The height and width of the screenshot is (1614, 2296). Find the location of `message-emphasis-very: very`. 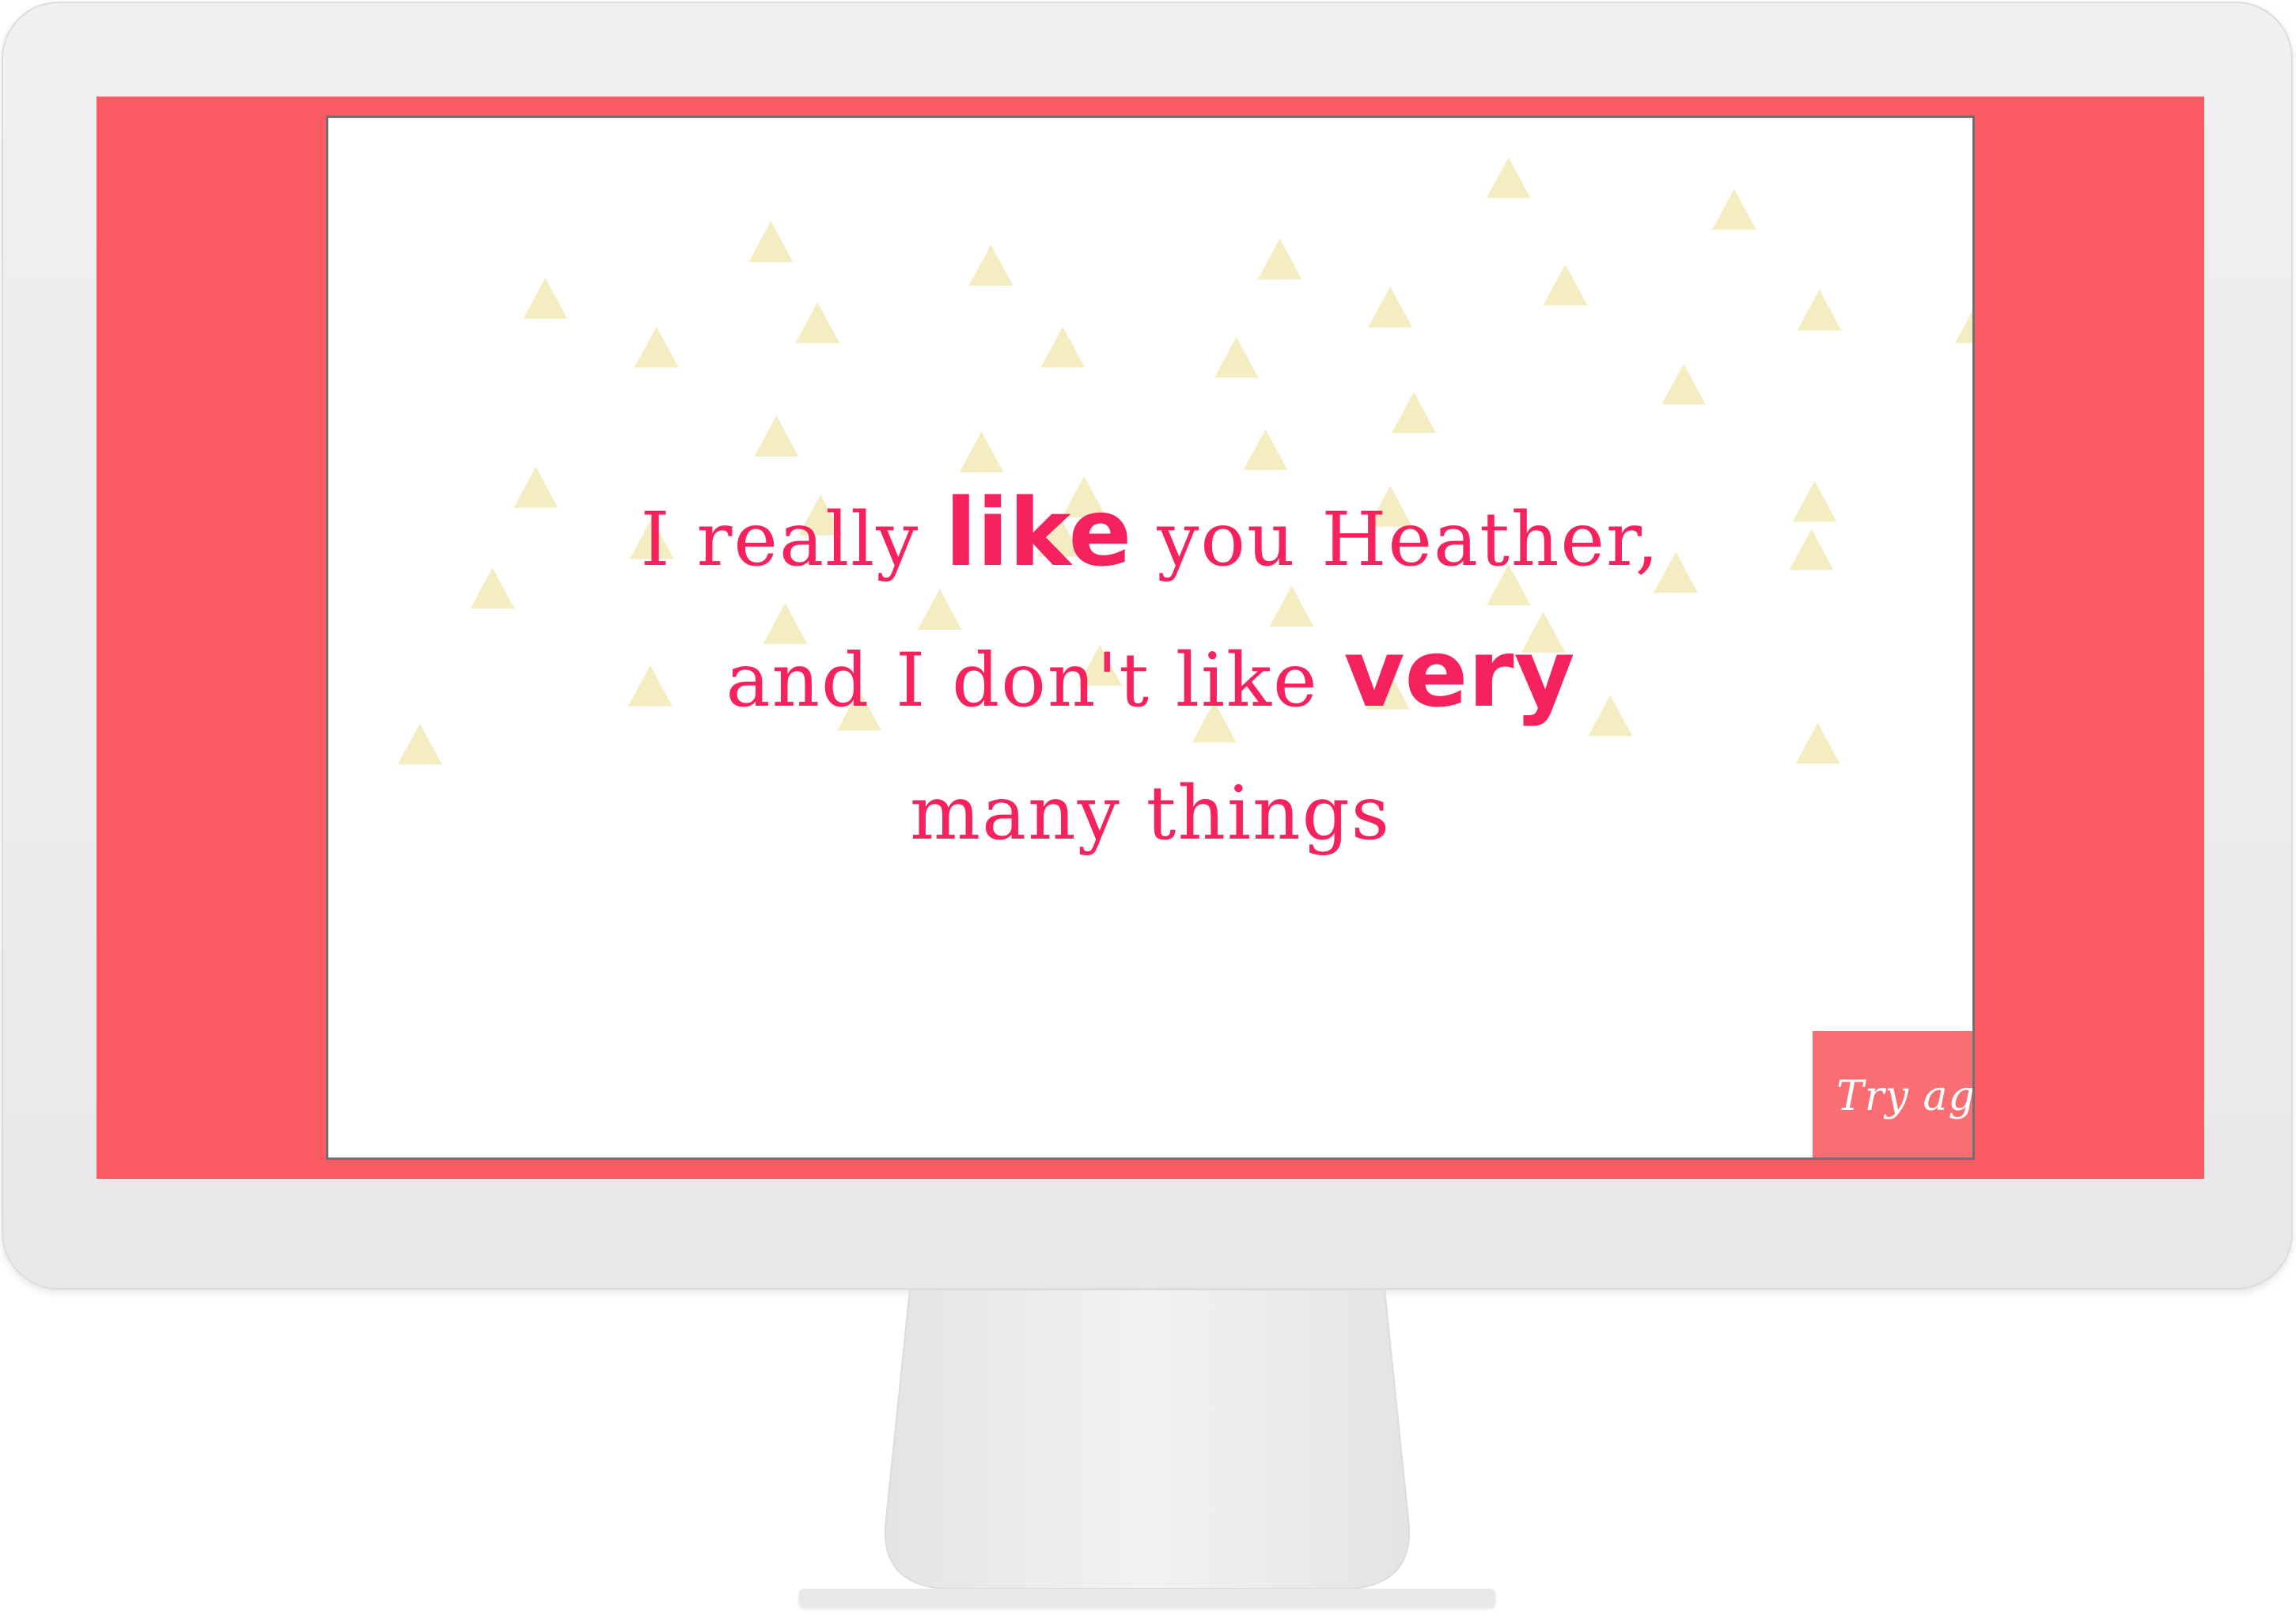

message-emphasis-very: very is located at coordinates (1459, 673).